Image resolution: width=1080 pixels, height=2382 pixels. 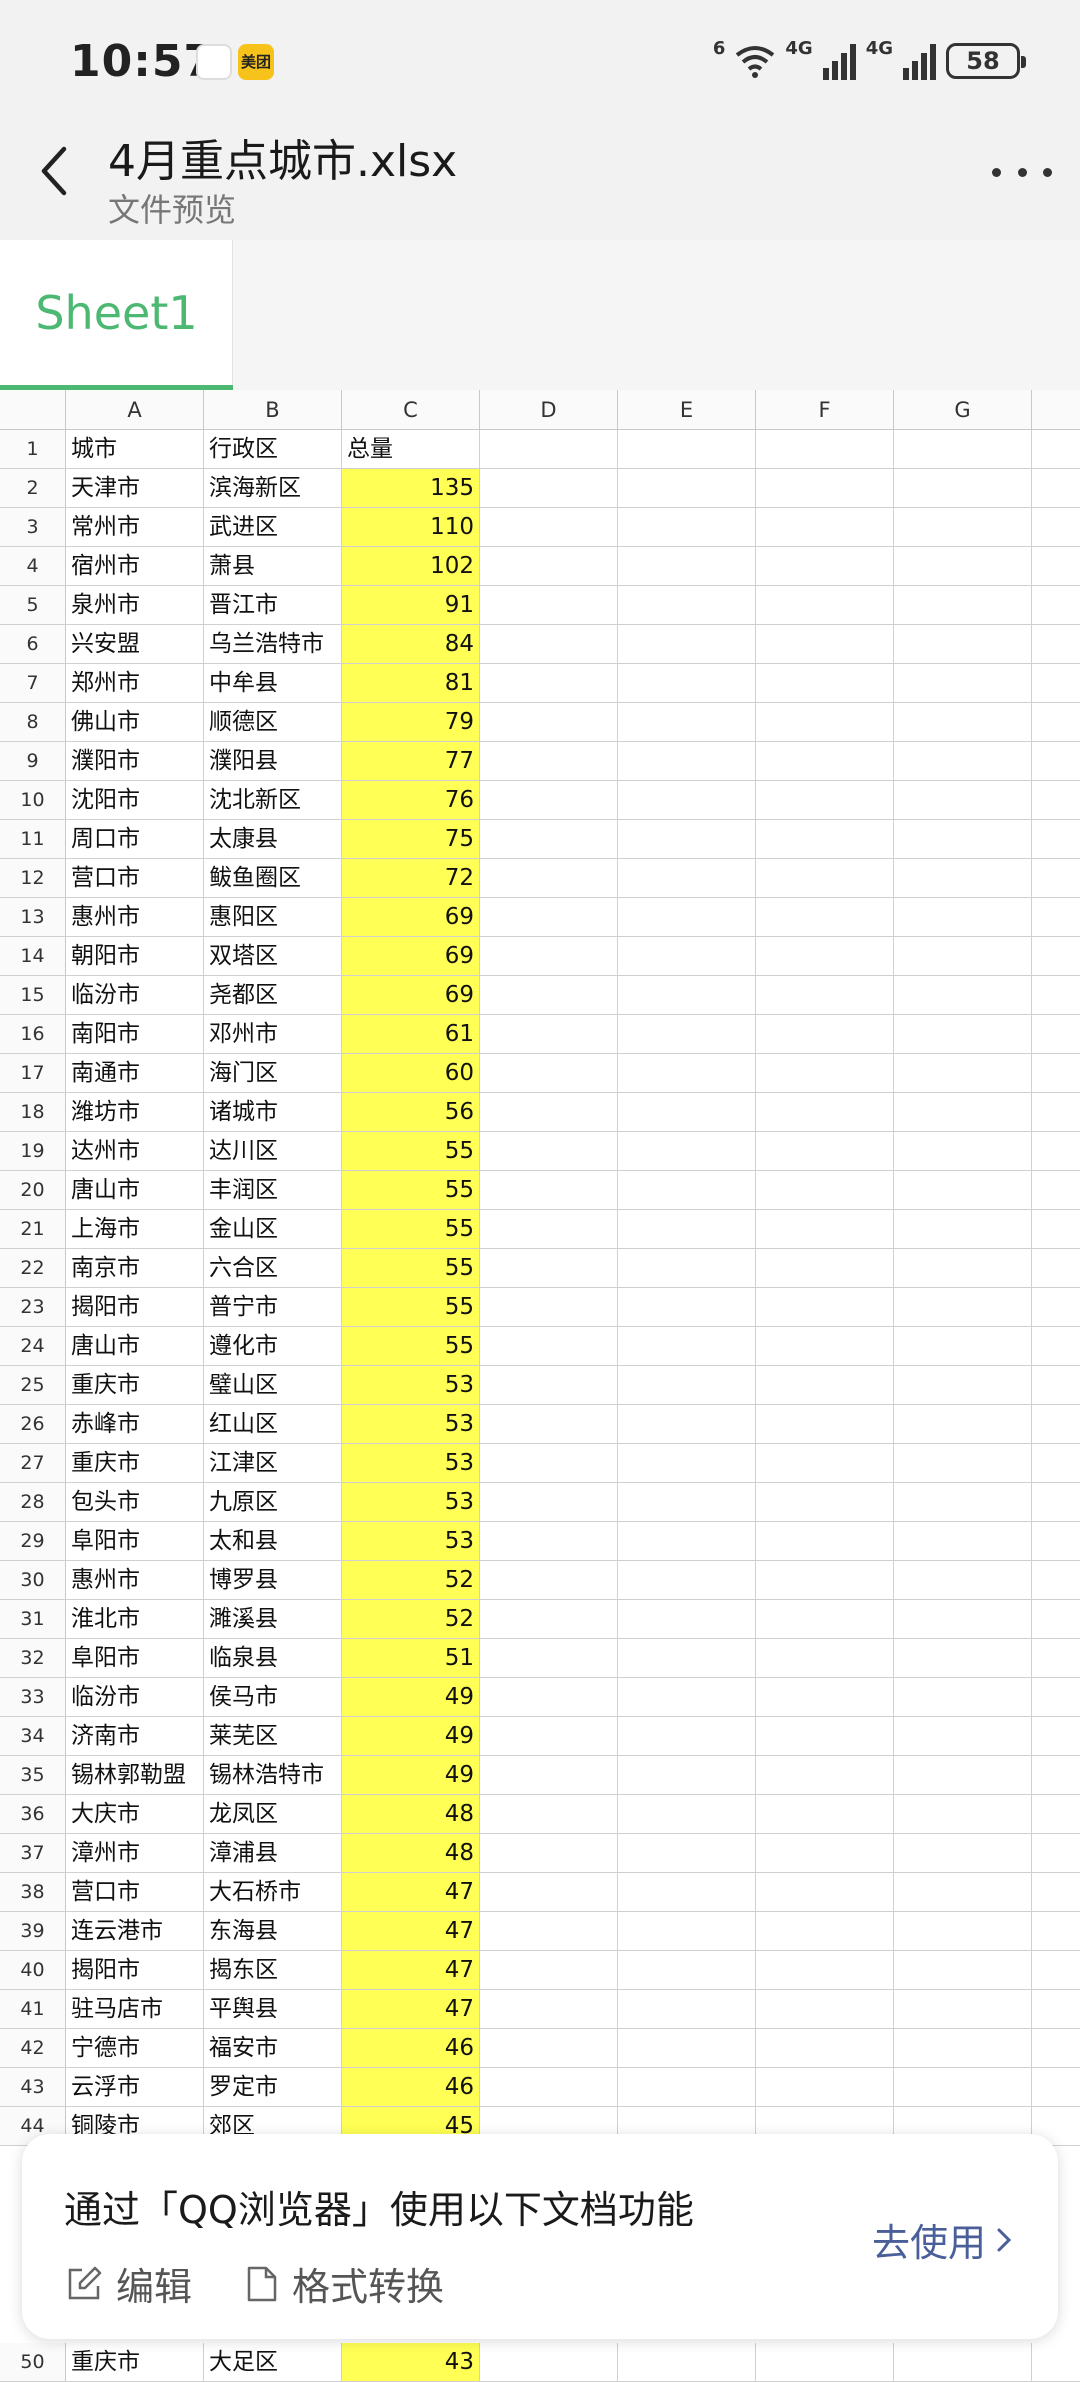 I want to click on row-number: 16, so click(x=33, y=1034).